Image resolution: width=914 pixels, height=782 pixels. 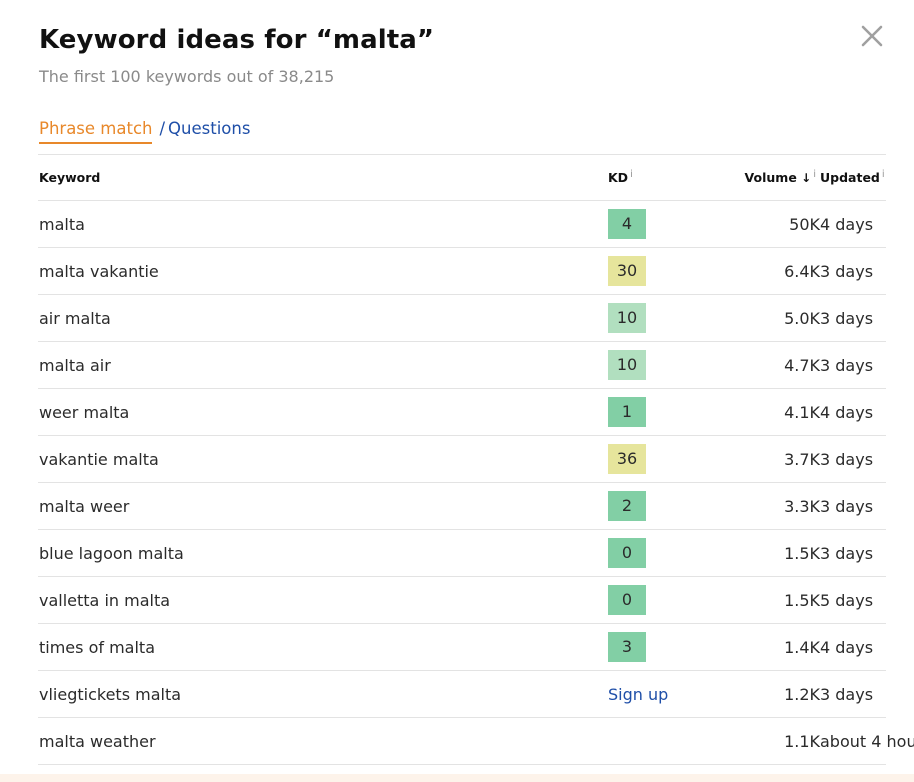 What do you see at coordinates (748, 412) in the screenshot?
I see `volume-cell: 4.1K` at bounding box center [748, 412].